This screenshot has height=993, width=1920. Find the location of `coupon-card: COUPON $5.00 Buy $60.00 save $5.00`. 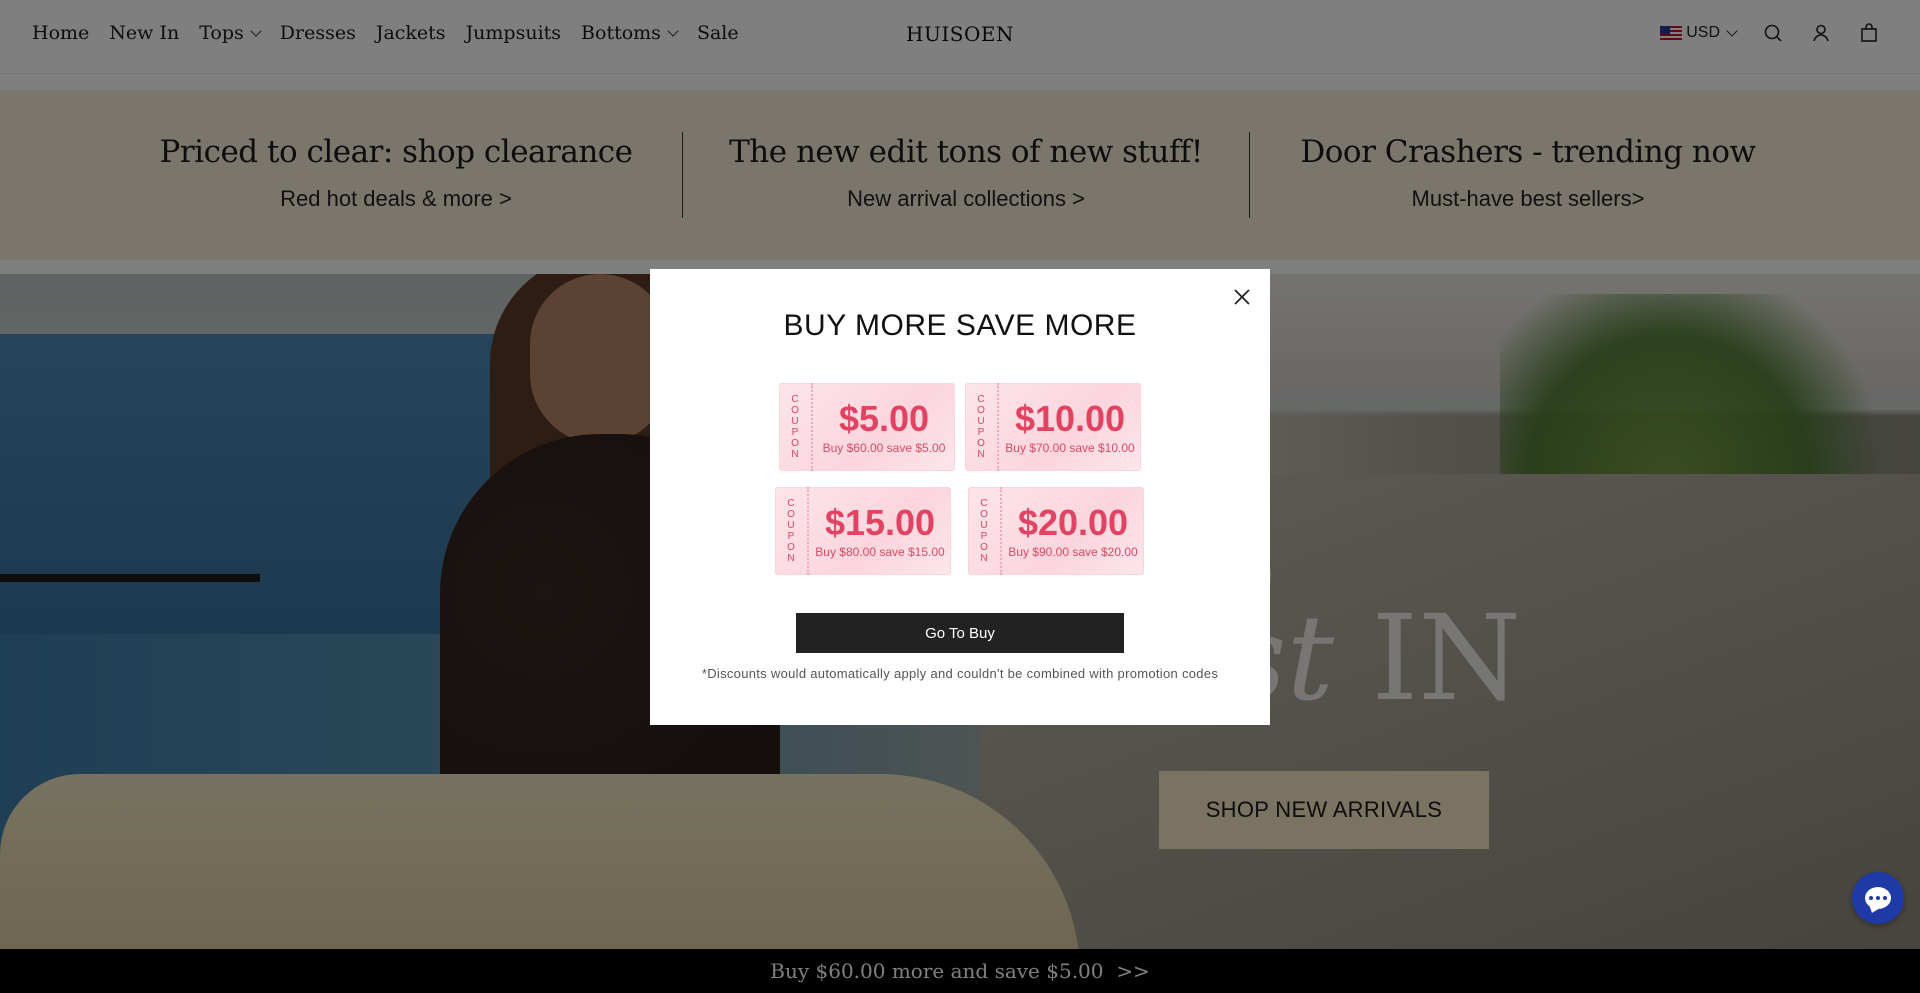

coupon-card: COUPON $5.00 Buy $60.00 save $5.00 is located at coordinates (867, 427).